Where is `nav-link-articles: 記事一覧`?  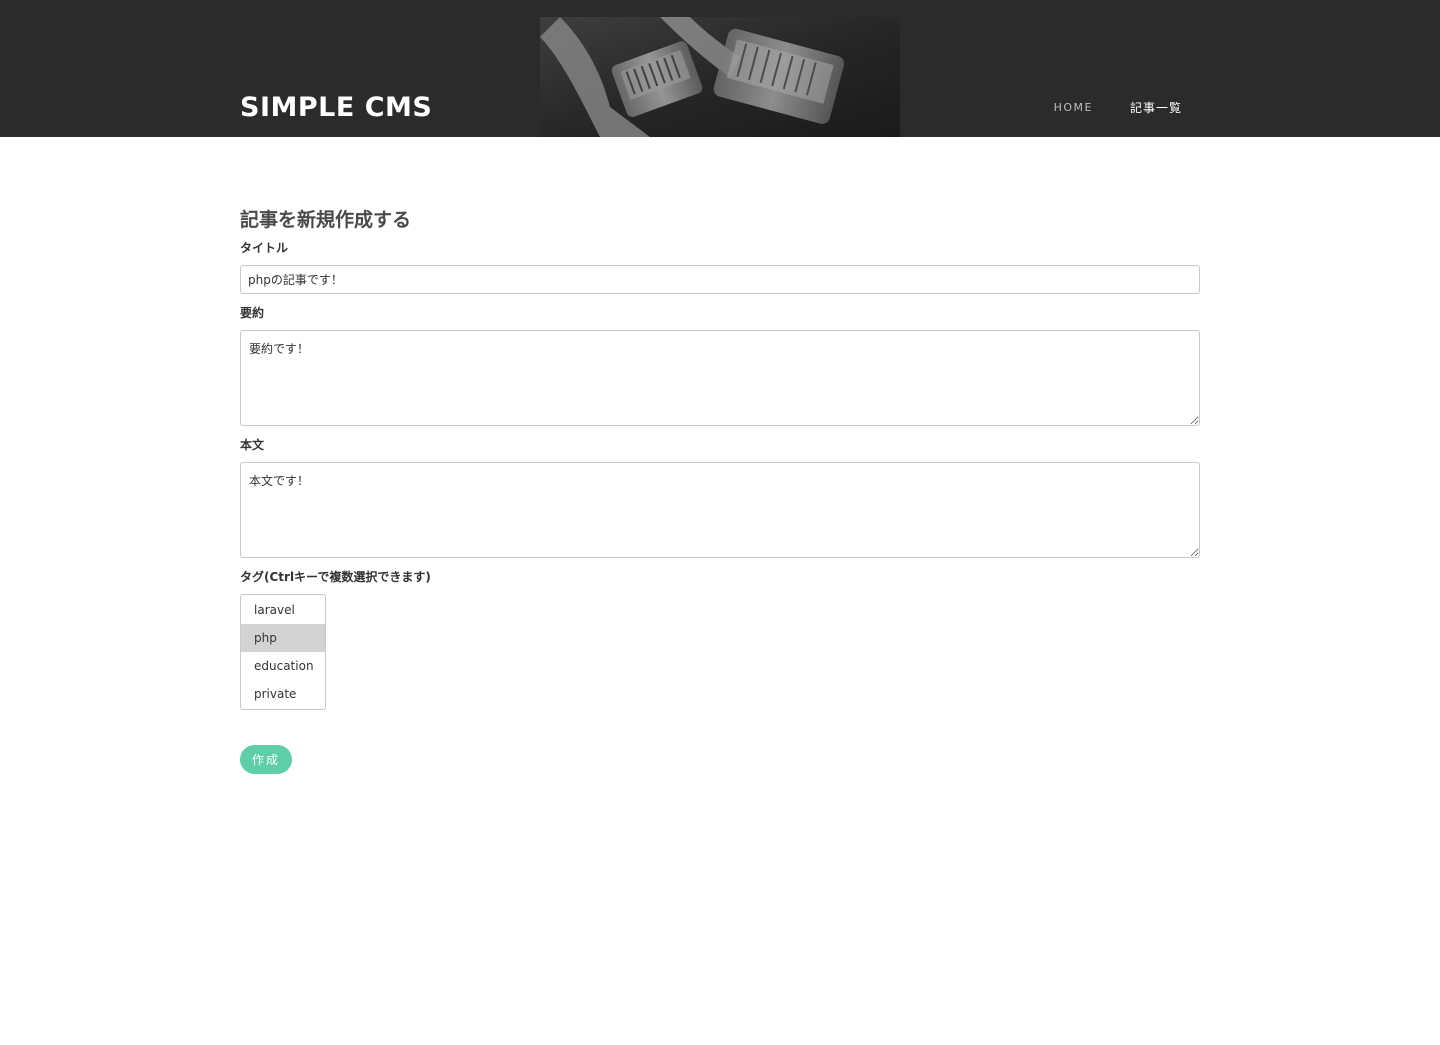 nav-link-articles: 記事一覧 is located at coordinates (1156, 108).